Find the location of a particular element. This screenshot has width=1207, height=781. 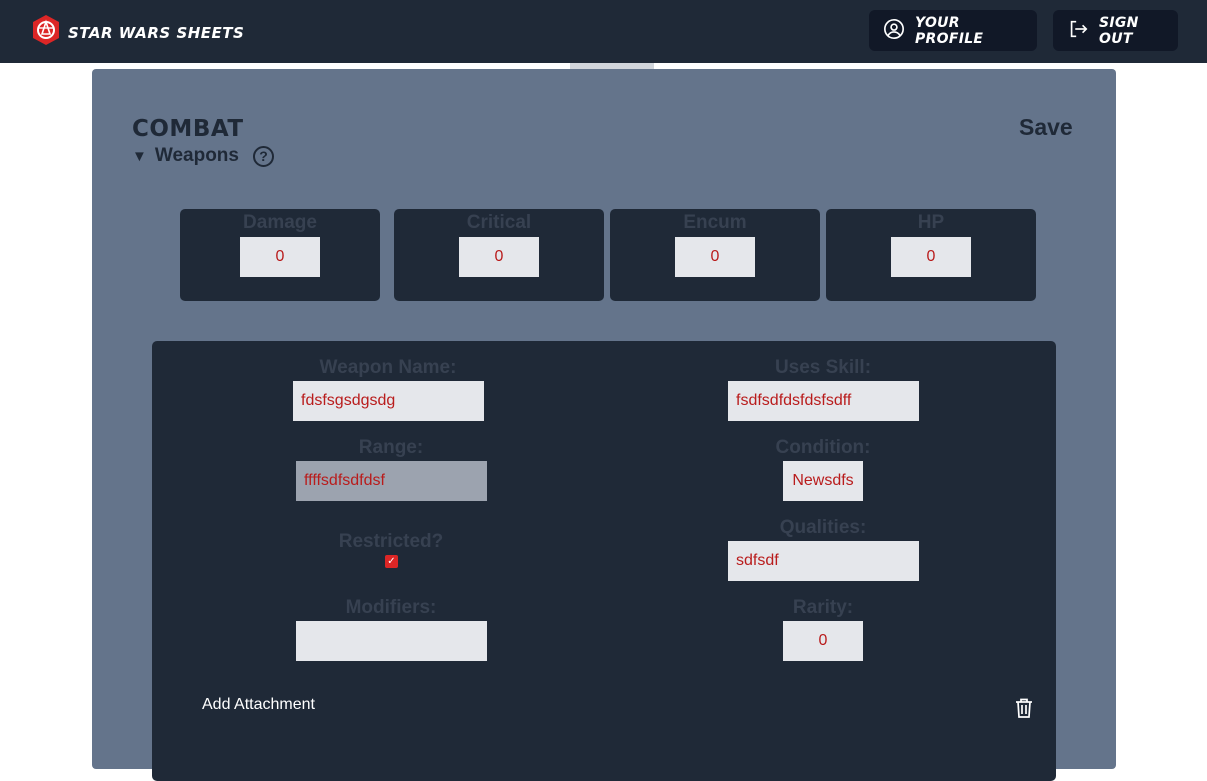

encum-input is located at coordinates (715, 257).